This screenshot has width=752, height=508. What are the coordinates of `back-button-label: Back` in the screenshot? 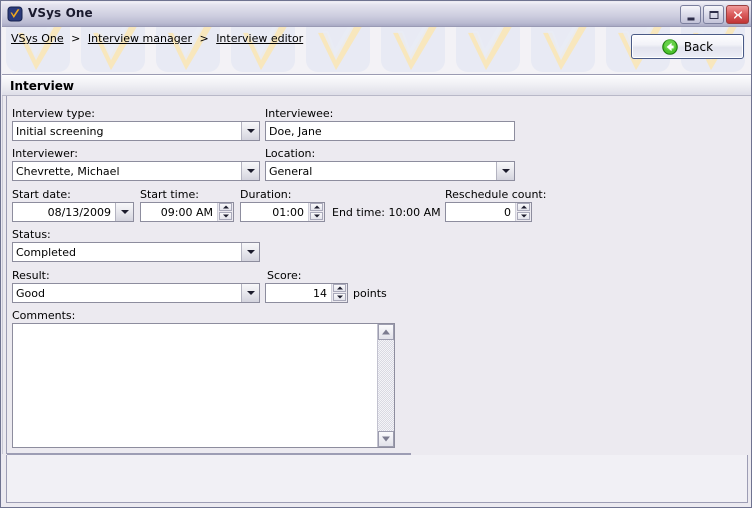 It's located at (698, 46).